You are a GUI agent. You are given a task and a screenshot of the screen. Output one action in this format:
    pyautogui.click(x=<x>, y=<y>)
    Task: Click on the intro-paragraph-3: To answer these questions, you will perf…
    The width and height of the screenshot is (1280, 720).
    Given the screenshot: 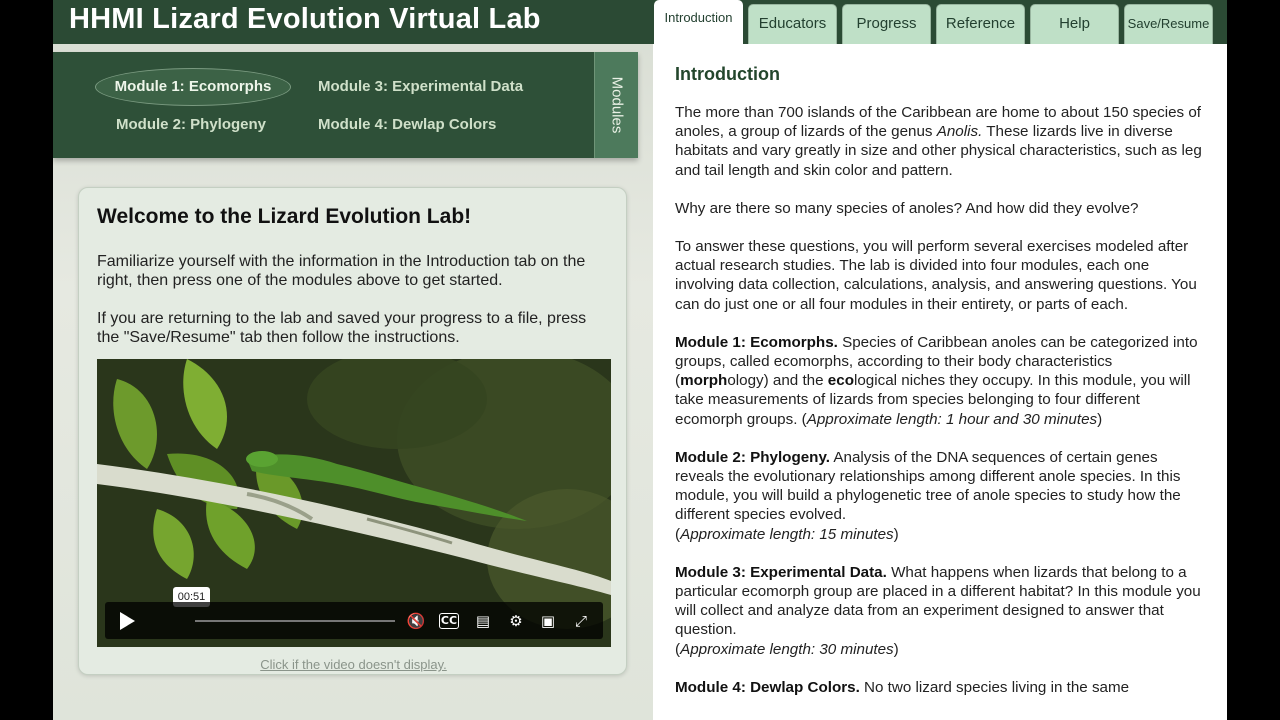 What is the action you would take?
    pyautogui.click(x=936, y=275)
    